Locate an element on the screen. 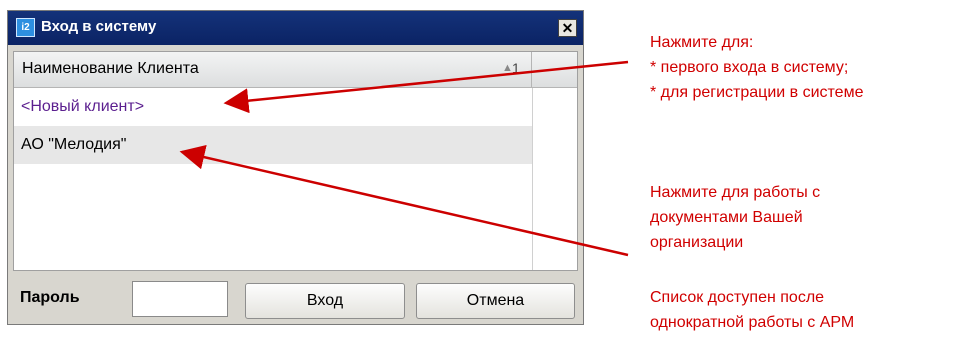  arrow-to-new-client is located at coordinates (426, 87).